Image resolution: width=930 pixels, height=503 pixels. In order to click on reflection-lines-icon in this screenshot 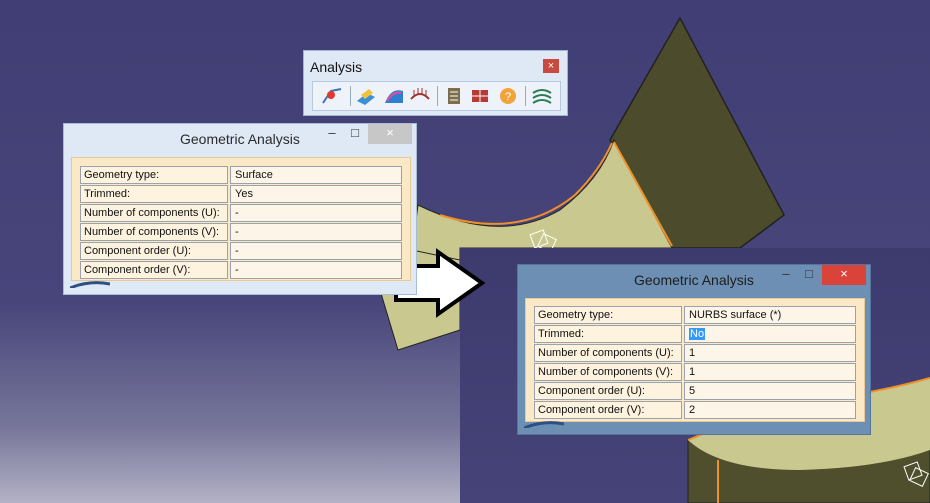, I will do `click(542, 96)`.